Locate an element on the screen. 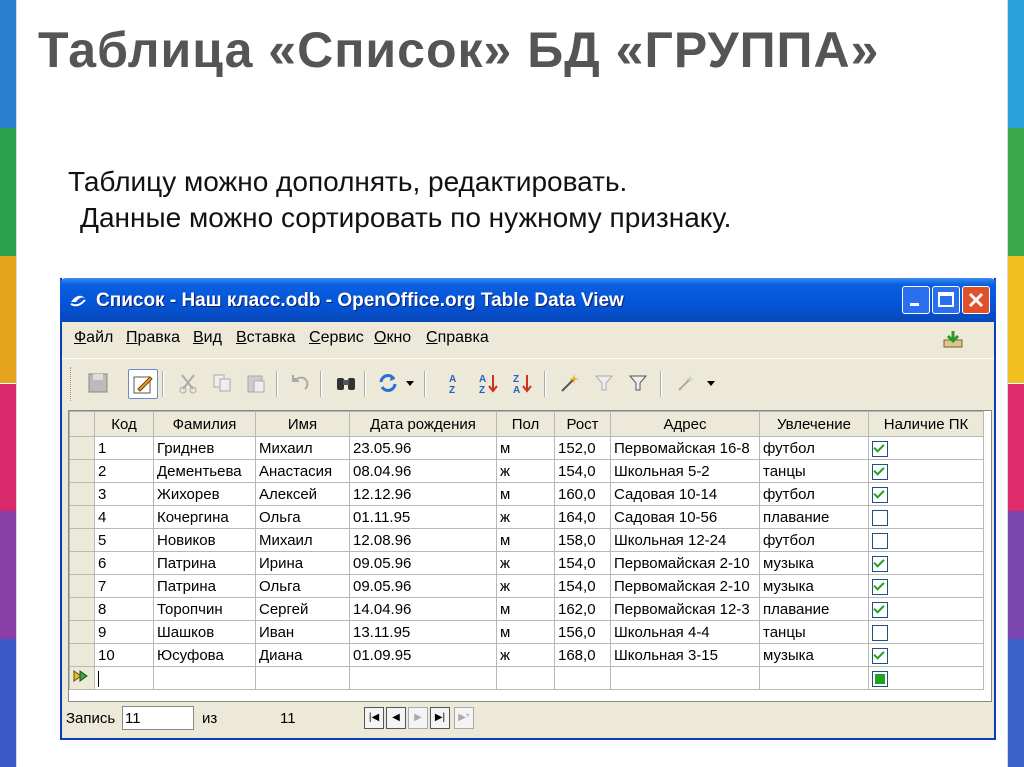  new-record-button: ▶* is located at coordinates (464, 718).